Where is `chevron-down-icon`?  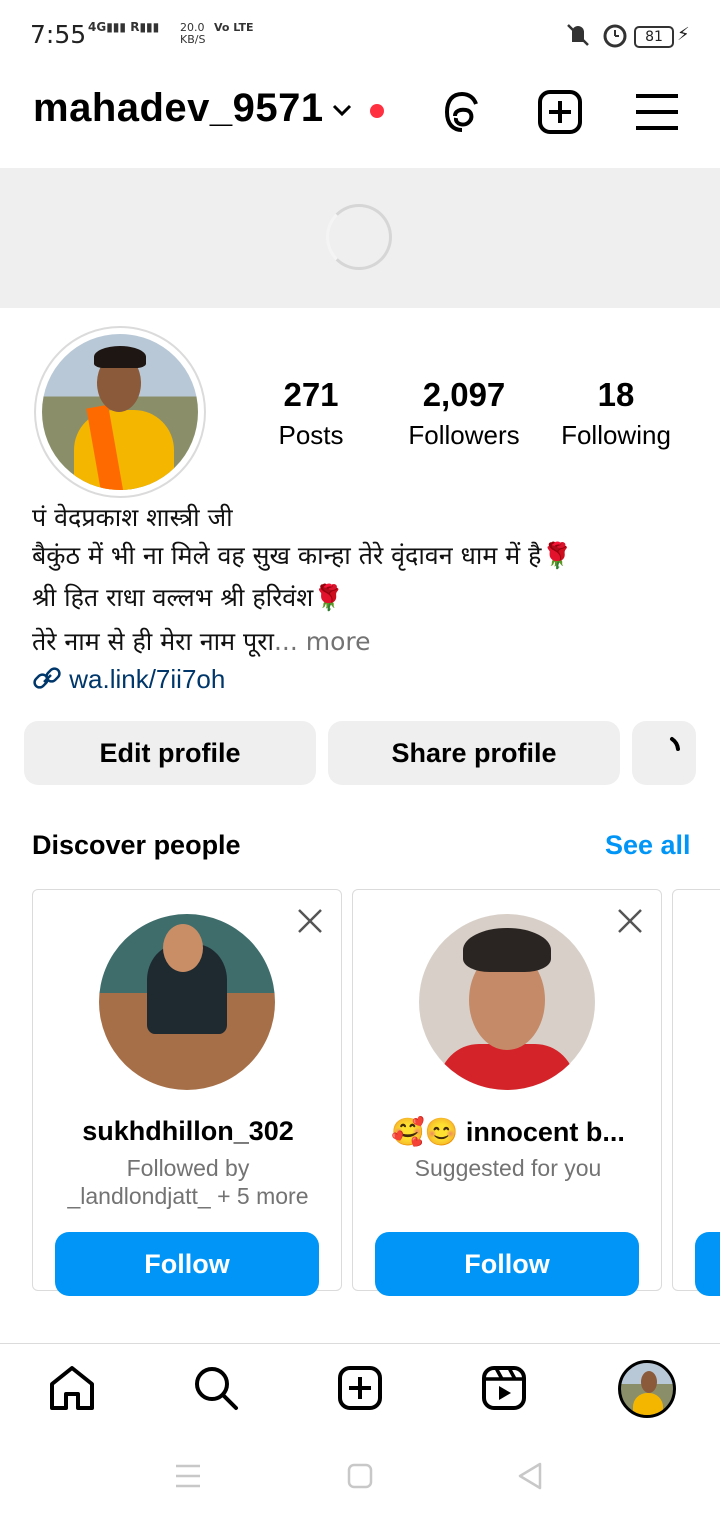
chevron-down-icon is located at coordinates (342, 110).